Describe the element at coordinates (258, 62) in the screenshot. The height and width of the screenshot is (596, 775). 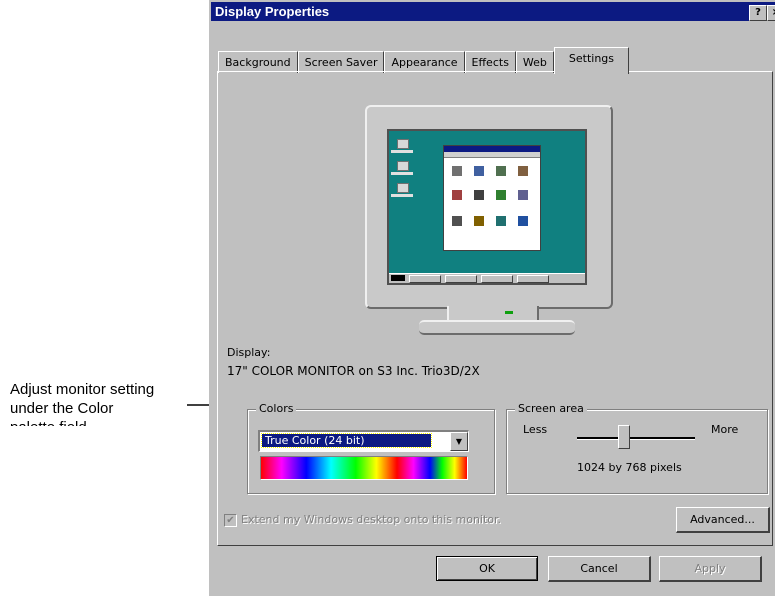
I see `tab-background: Background` at that location.